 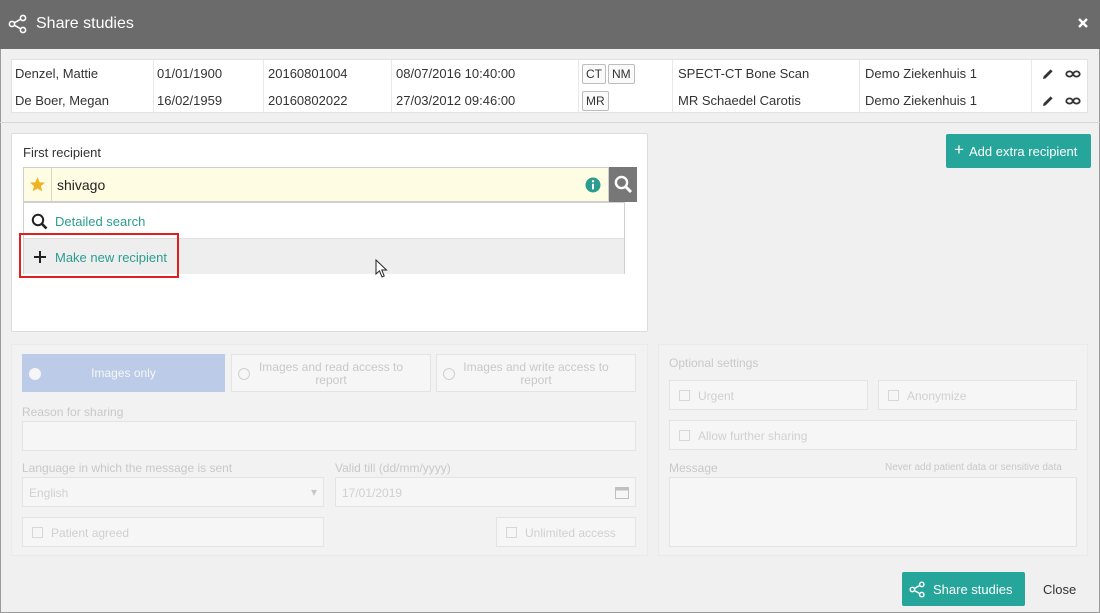 I want to click on modality-tags: MR, so click(x=596, y=101).